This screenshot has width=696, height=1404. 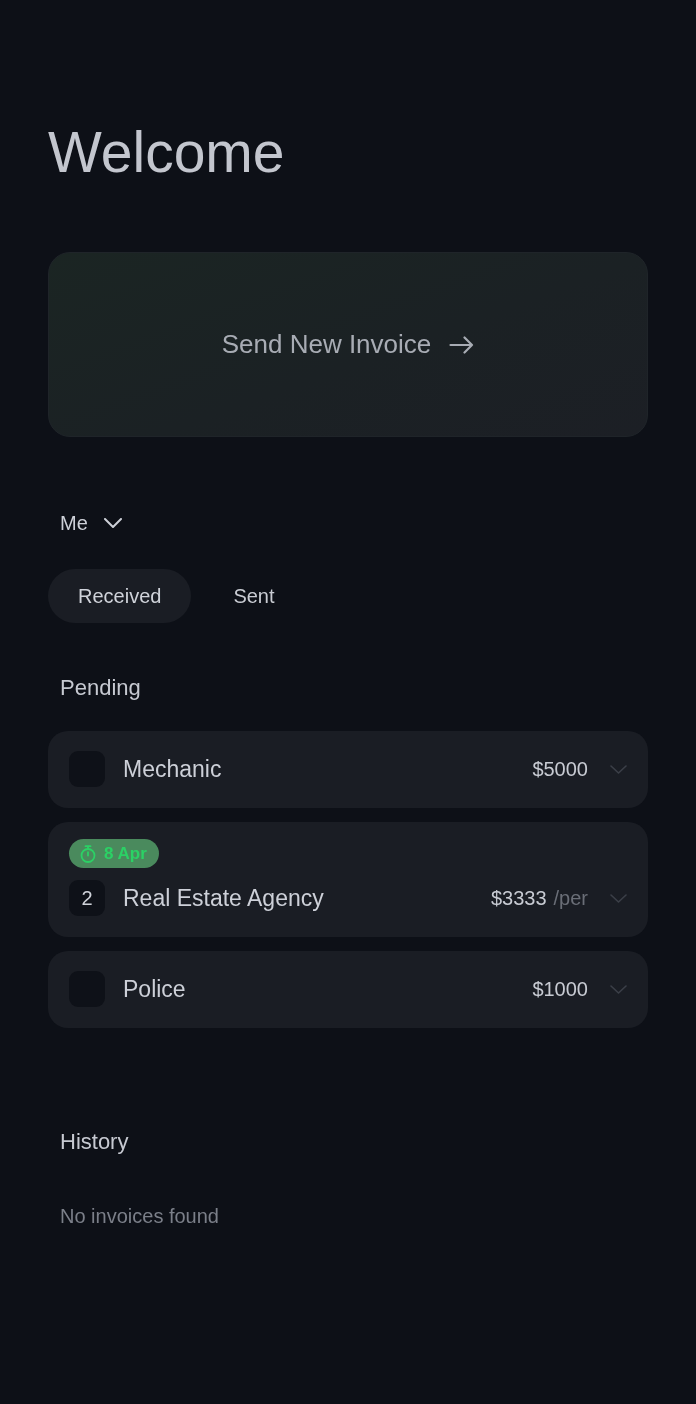 What do you see at coordinates (173, 769) in the screenshot?
I see `invoice-name: Mechanic` at bounding box center [173, 769].